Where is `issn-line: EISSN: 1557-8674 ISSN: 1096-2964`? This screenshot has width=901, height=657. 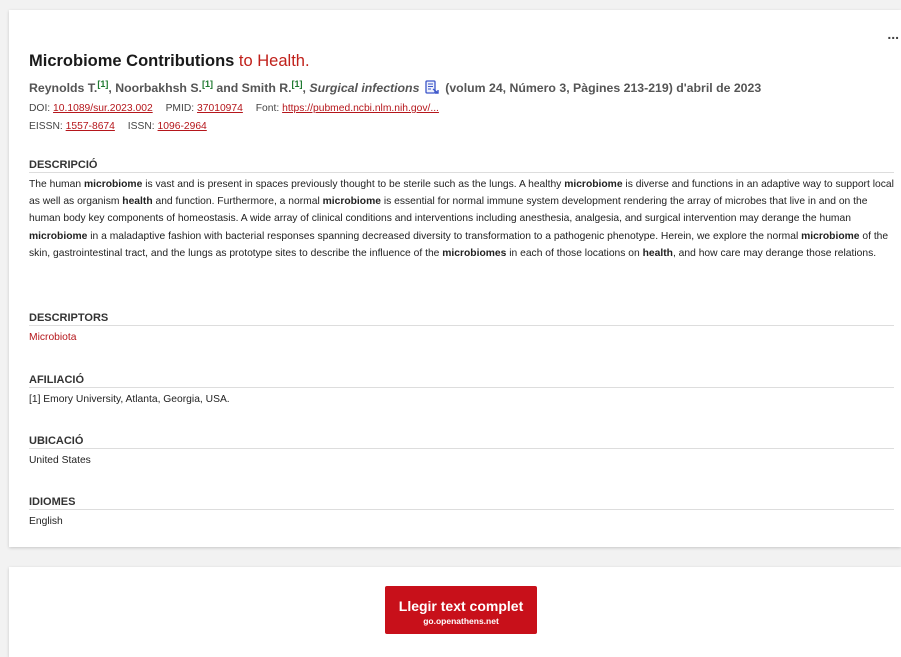 issn-line: EISSN: 1557-8674 ISSN: 1096-2964 is located at coordinates (118, 126).